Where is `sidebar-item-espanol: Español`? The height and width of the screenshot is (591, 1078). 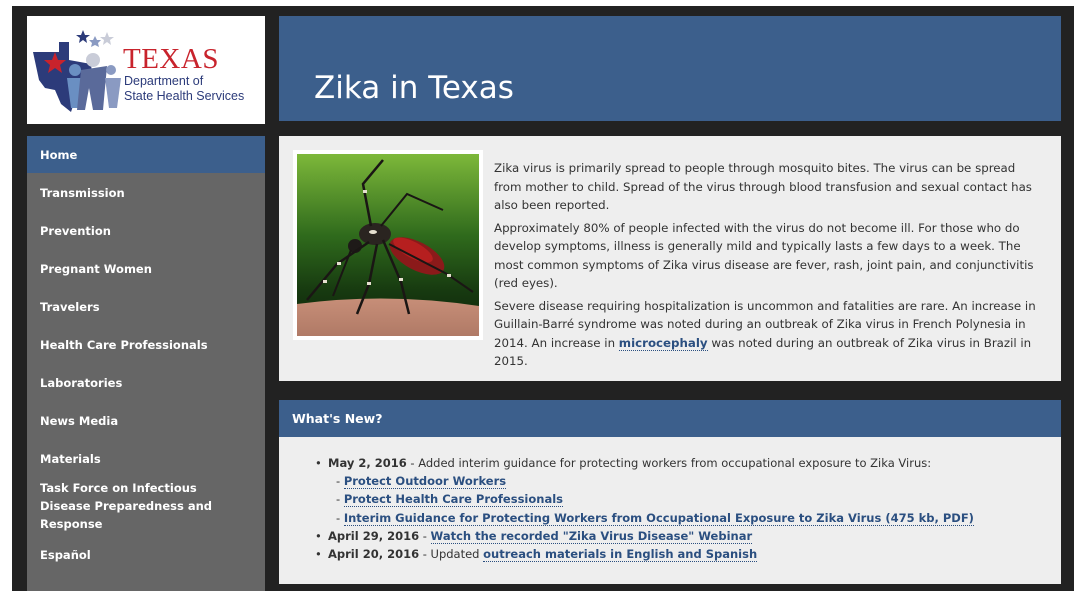 sidebar-item-espanol: Español is located at coordinates (146, 554).